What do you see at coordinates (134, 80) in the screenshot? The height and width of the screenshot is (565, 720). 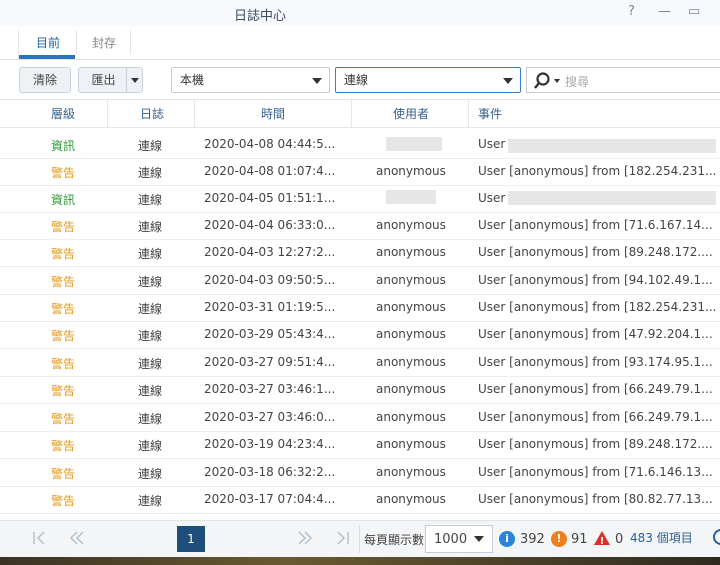 I see `export-dropdown-button` at bounding box center [134, 80].